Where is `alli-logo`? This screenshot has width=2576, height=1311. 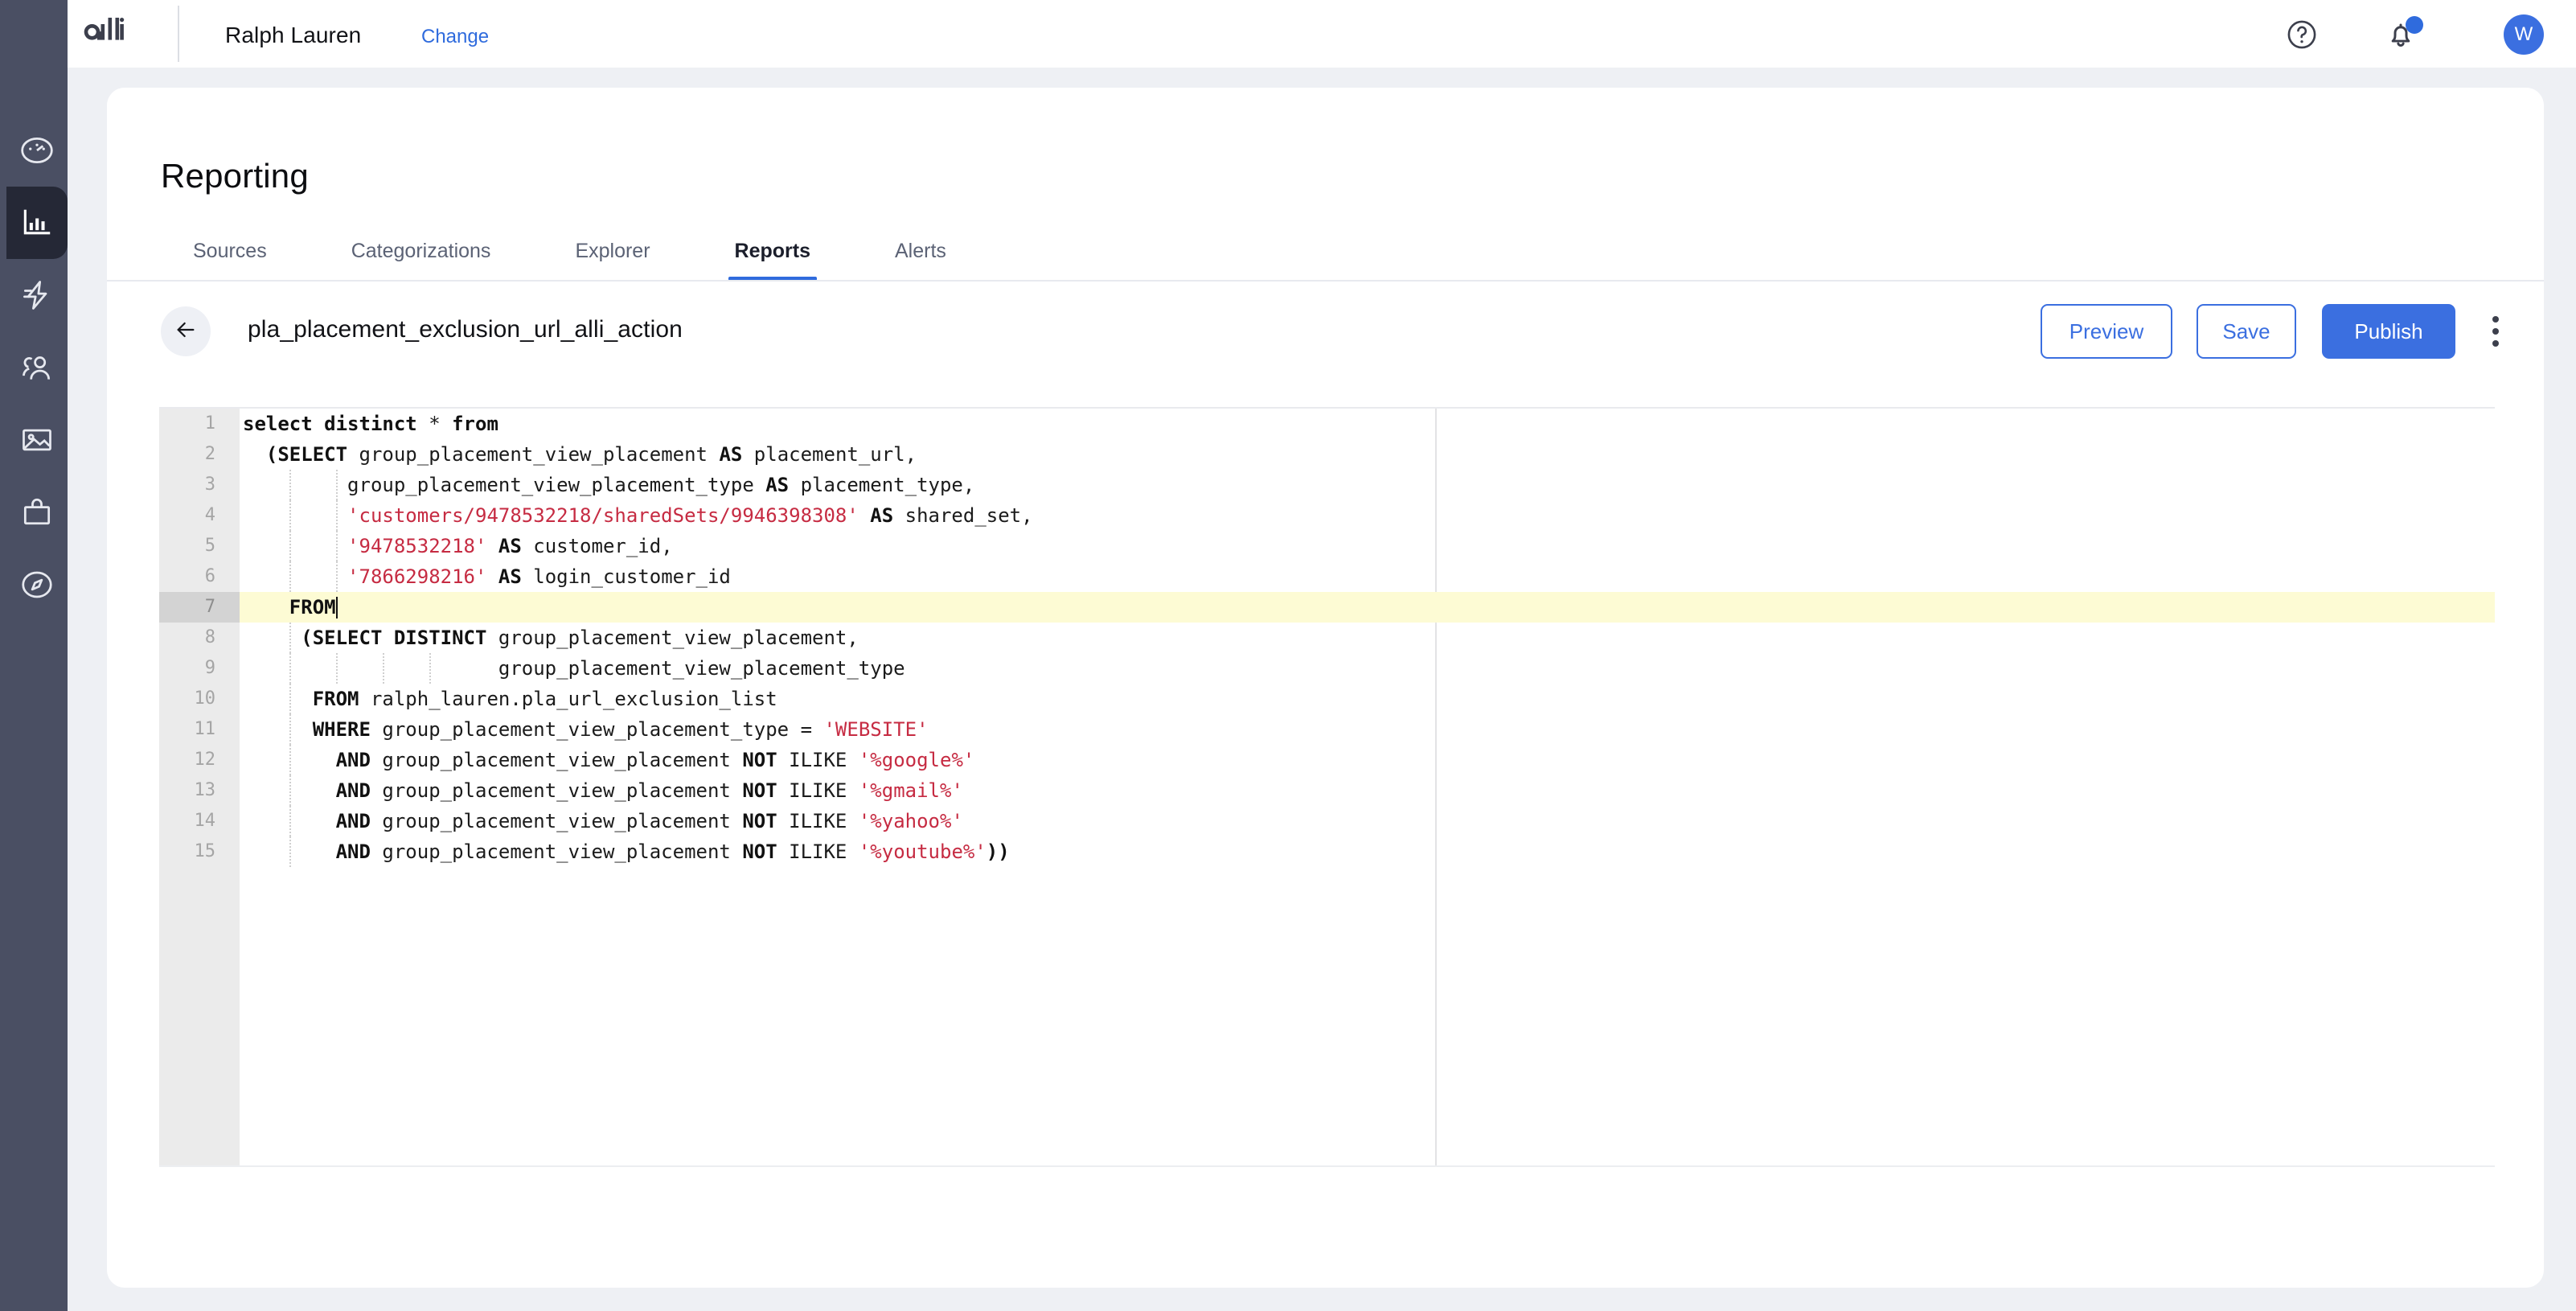 alli-logo is located at coordinates (102, 33).